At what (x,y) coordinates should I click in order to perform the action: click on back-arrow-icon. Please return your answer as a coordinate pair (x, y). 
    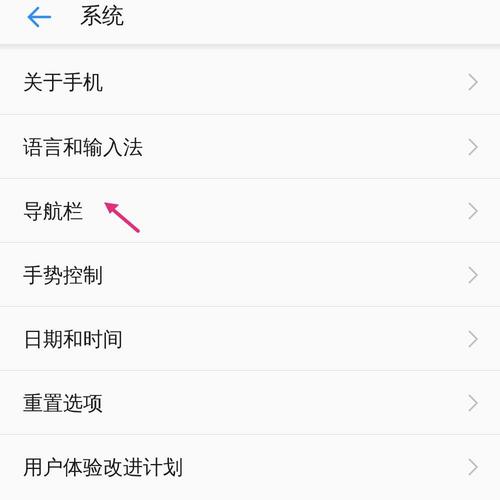
    Looking at the image, I should click on (39, 17).